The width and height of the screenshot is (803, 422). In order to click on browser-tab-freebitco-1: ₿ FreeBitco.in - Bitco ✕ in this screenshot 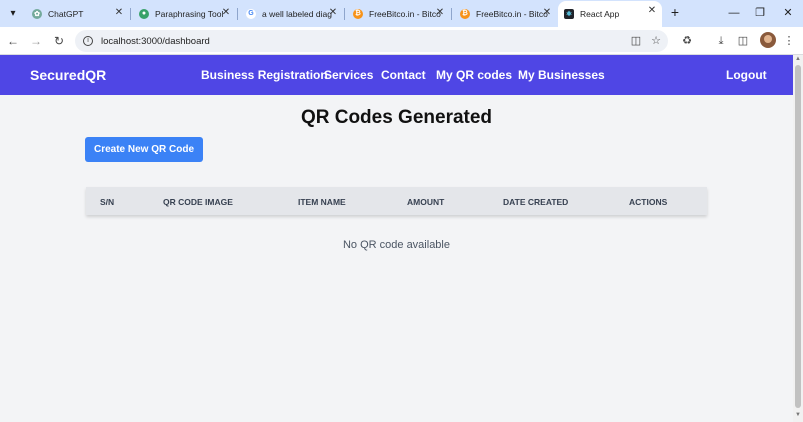, I will do `click(398, 13)`.